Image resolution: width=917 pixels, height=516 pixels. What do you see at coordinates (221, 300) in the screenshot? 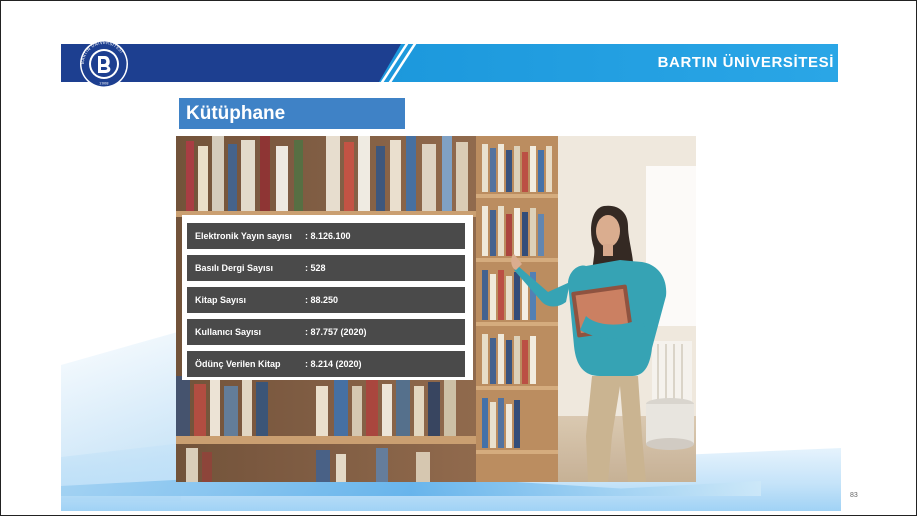
I see `stat-label: Kitap Sayısı` at bounding box center [221, 300].